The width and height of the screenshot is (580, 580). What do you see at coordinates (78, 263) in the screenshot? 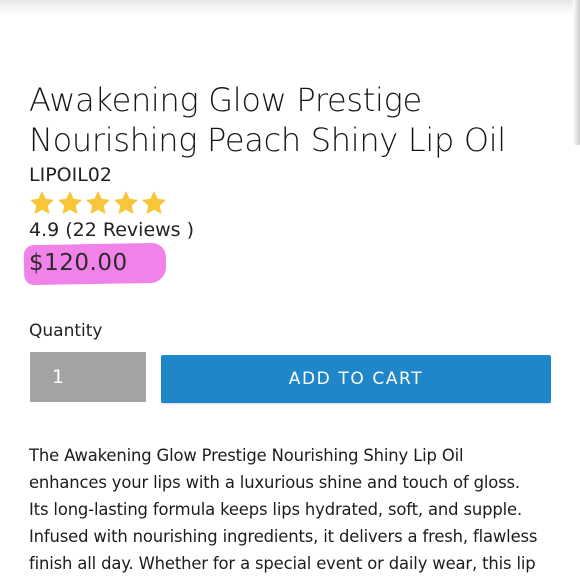
I see `product-price: $120.00` at bounding box center [78, 263].